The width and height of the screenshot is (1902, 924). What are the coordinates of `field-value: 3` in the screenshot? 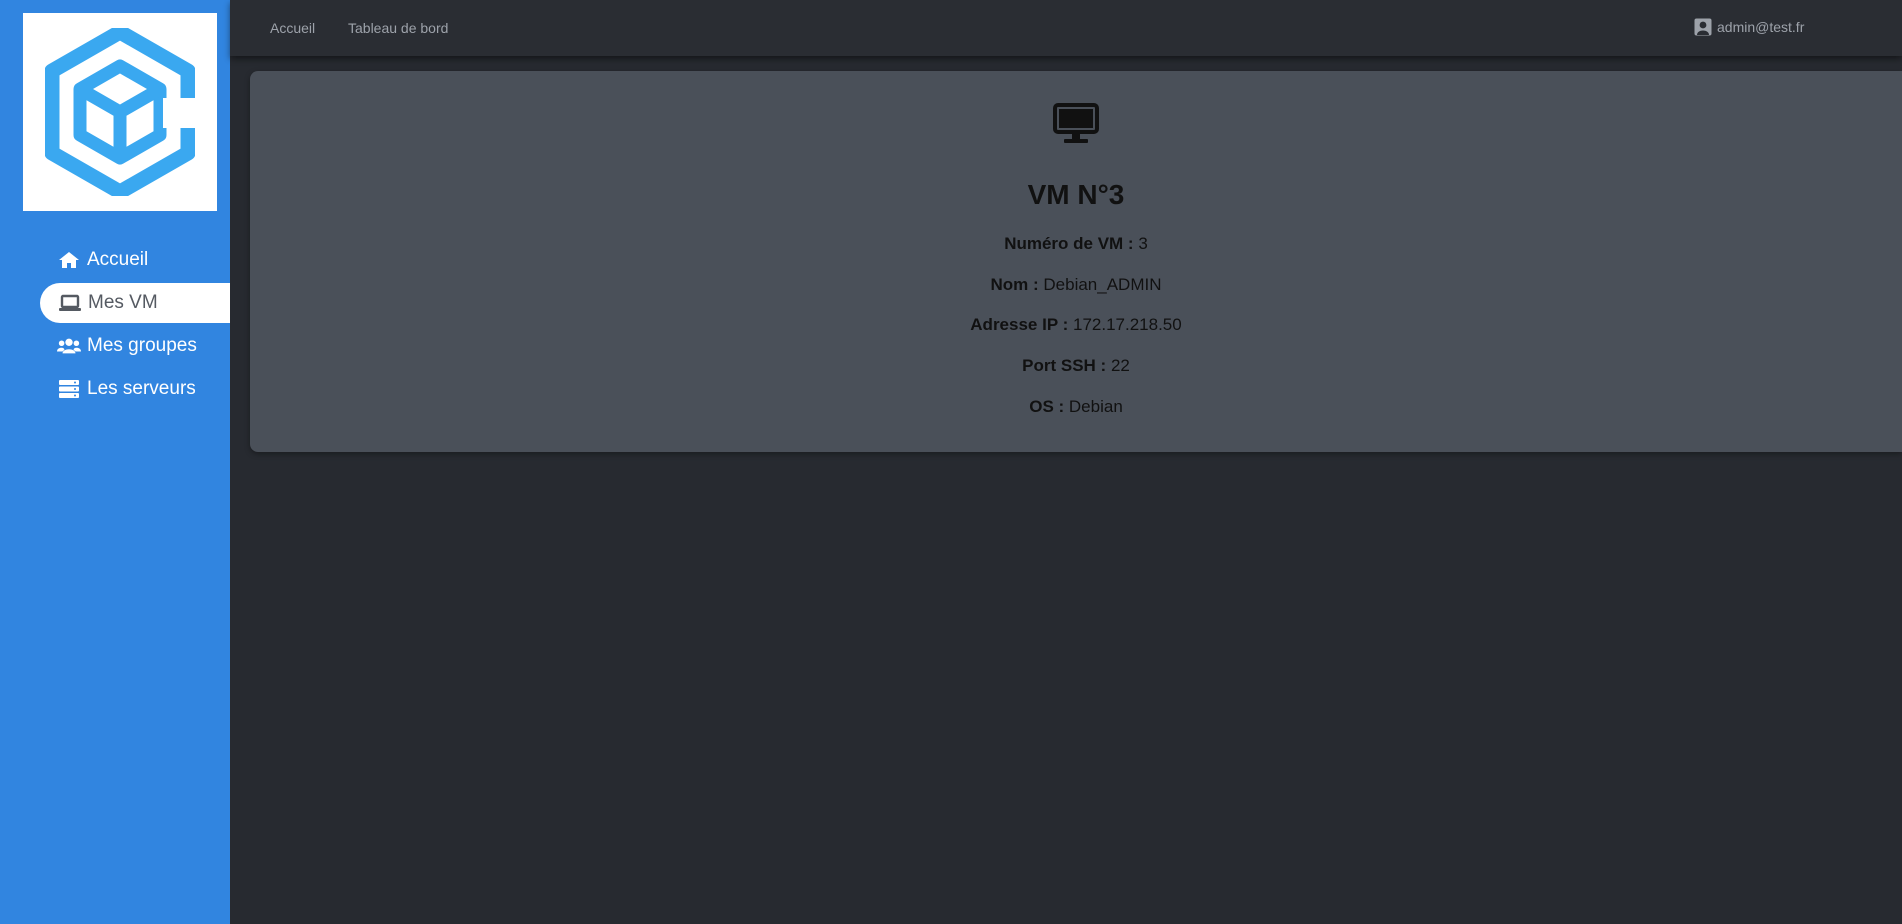 It's located at (1143, 243).